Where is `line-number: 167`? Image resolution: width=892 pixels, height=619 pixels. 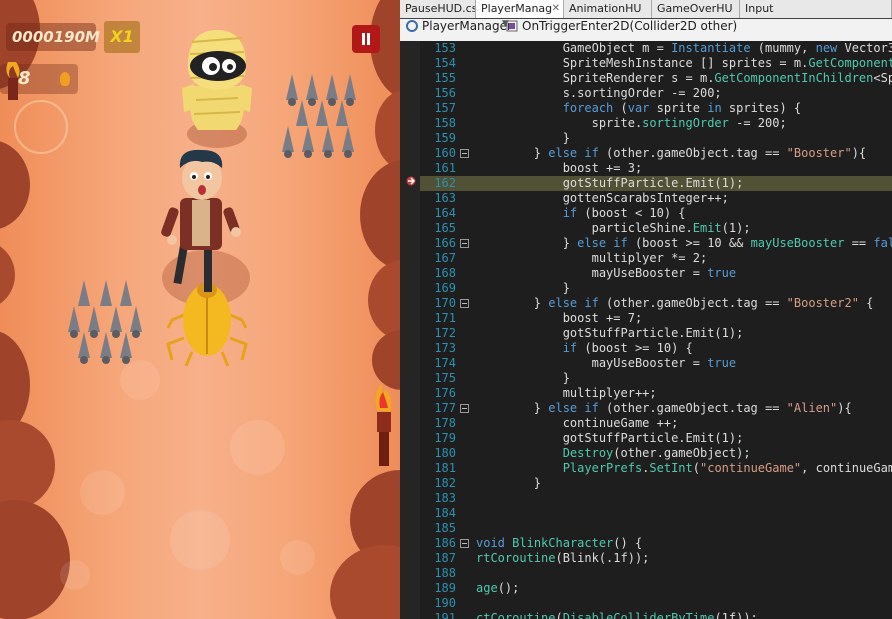
line-number: 167 is located at coordinates (445, 258).